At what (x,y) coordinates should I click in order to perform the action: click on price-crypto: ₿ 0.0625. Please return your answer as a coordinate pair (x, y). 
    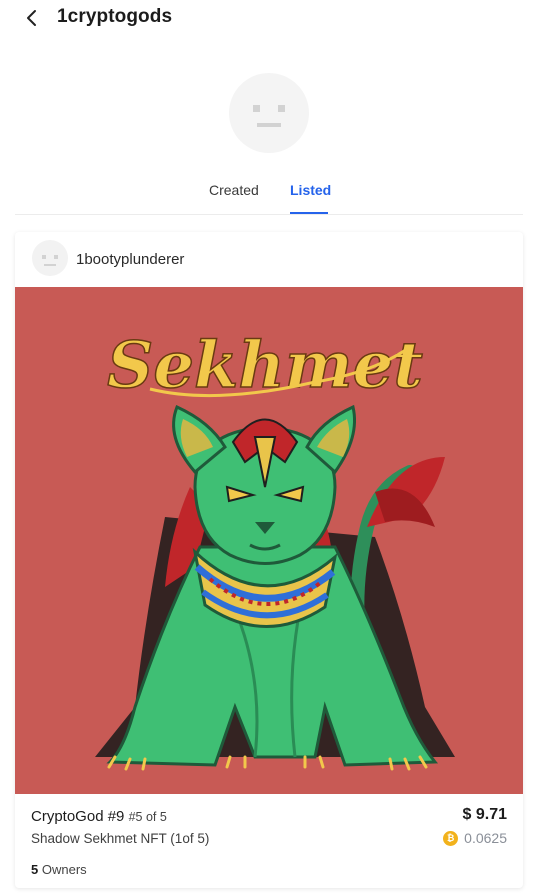
    Looking at the image, I should click on (475, 838).